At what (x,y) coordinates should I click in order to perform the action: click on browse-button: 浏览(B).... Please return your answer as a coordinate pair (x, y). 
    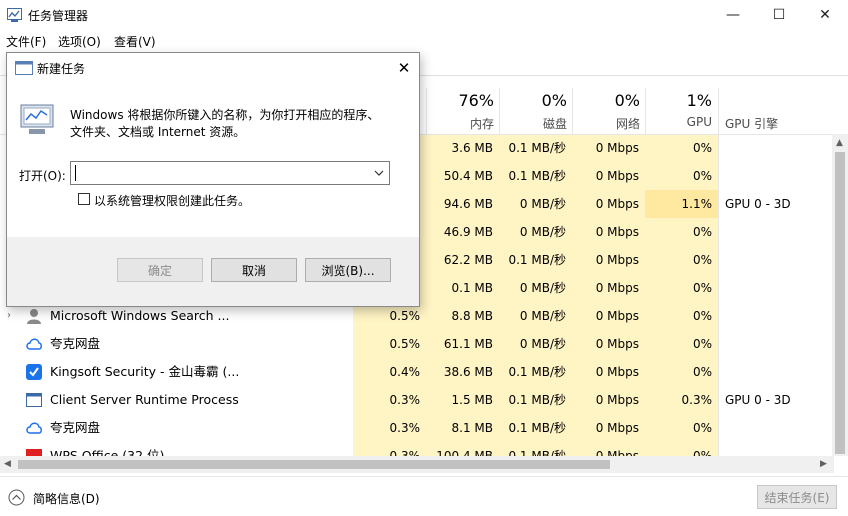
    Looking at the image, I should click on (348, 270).